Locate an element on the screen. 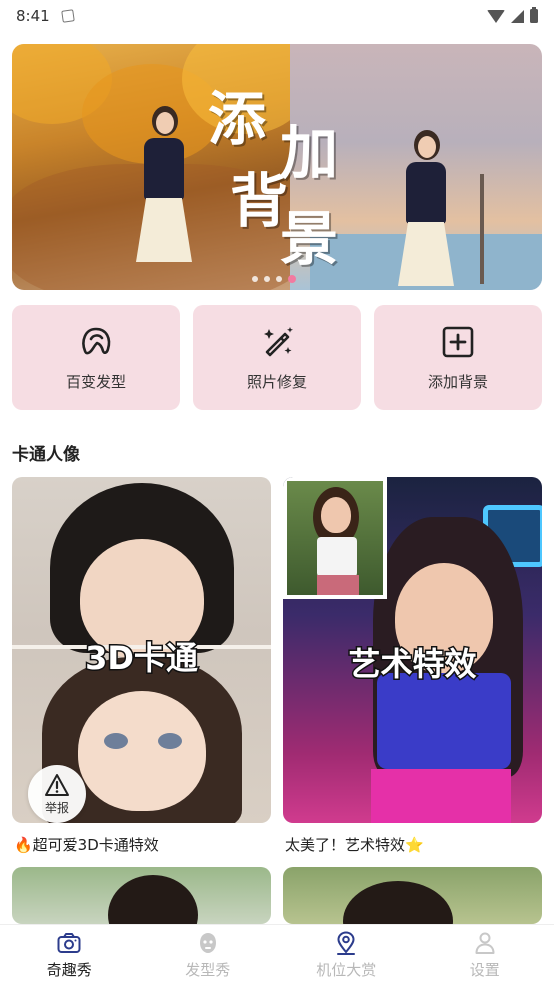  report-button: 举报 is located at coordinates (57, 794).